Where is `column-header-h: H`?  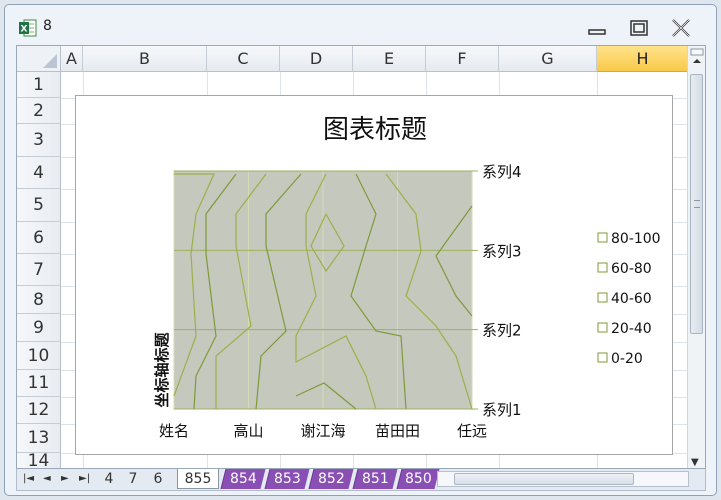 column-header-h: H is located at coordinates (643, 59).